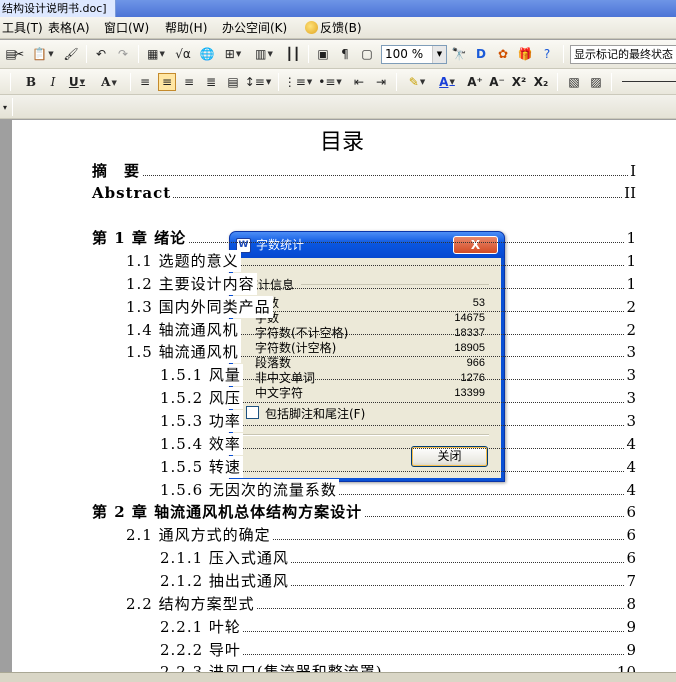 The image size is (676, 682). Describe the element at coordinates (77, 82) in the screenshot. I see `underline-icon: U ▼` at that location.